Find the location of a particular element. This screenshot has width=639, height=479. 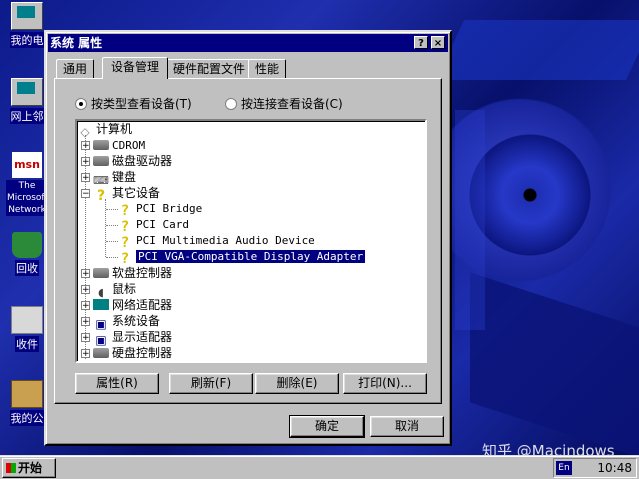

ok-button: 确定 is located at coordinates (327, 426).